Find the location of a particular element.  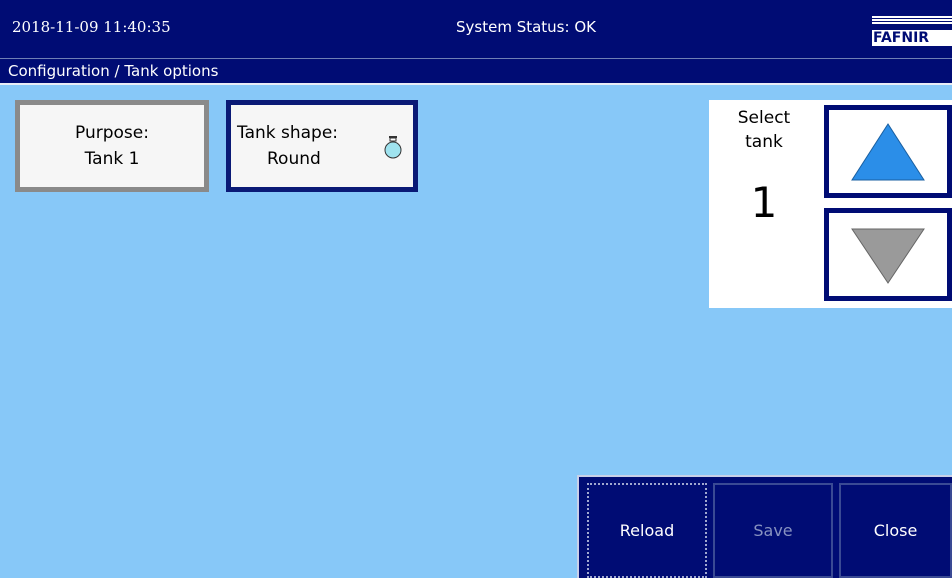

tank-up-button-face is located at coordinates (888, 151).